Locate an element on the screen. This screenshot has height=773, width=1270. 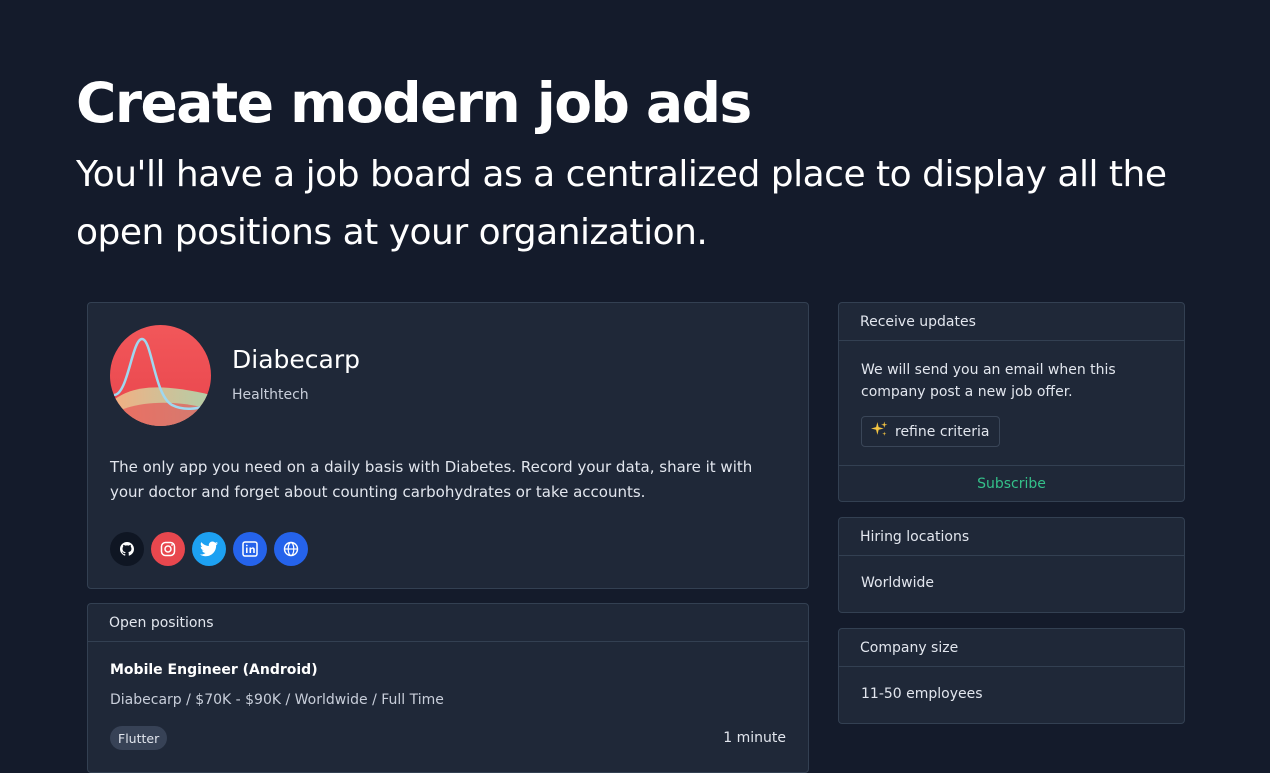
company-size-header: Company size is located at coordinates (1011, 648).